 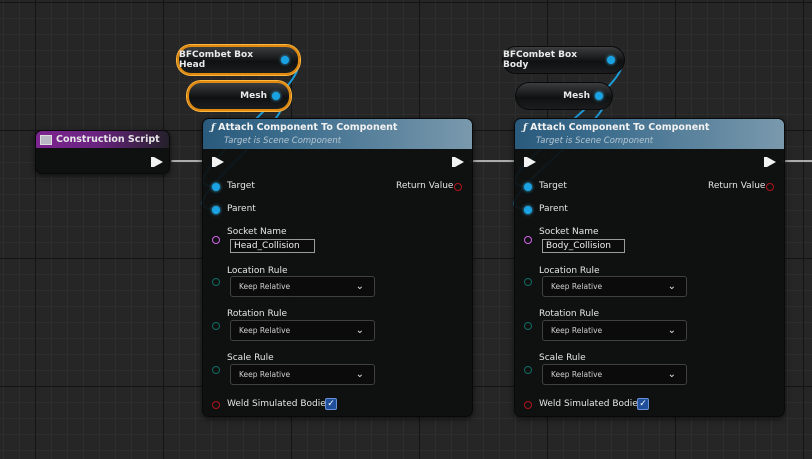 What do you see at coordinates (540, 60) in the screenshot?
I see `getter-label: BFCombet Box Body` at bounding box center [540, 60].